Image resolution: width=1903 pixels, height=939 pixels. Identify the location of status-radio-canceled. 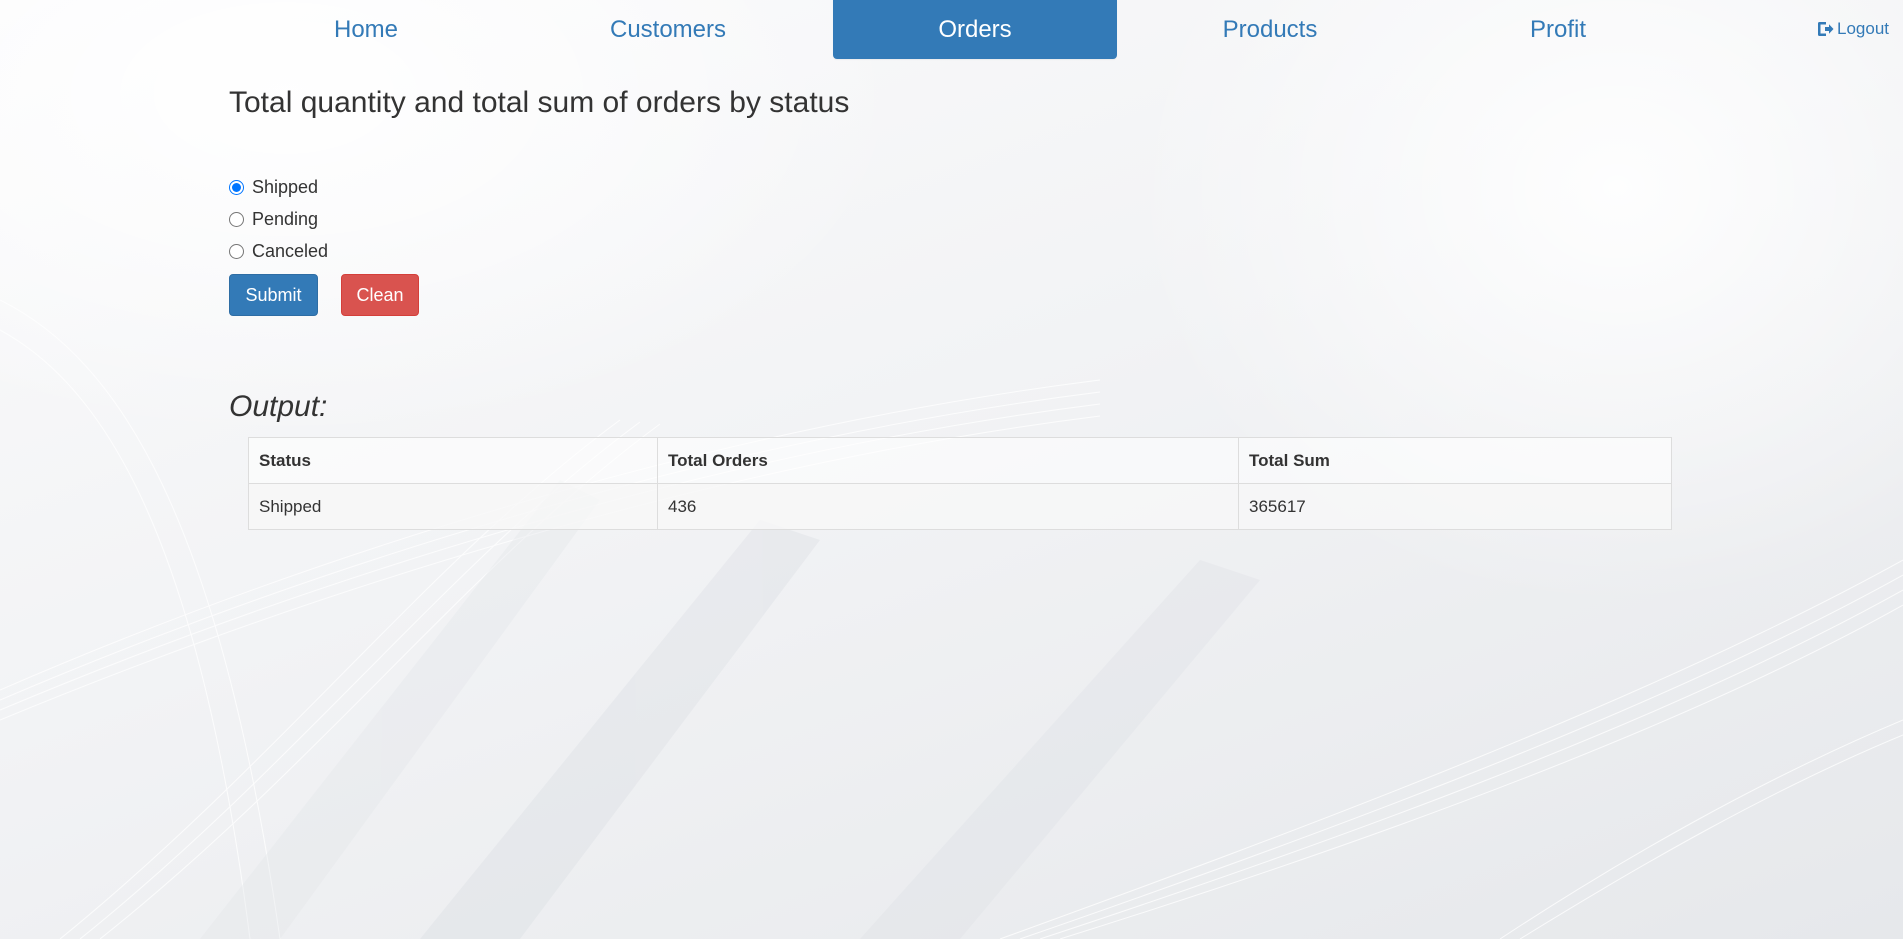
(236, 251).